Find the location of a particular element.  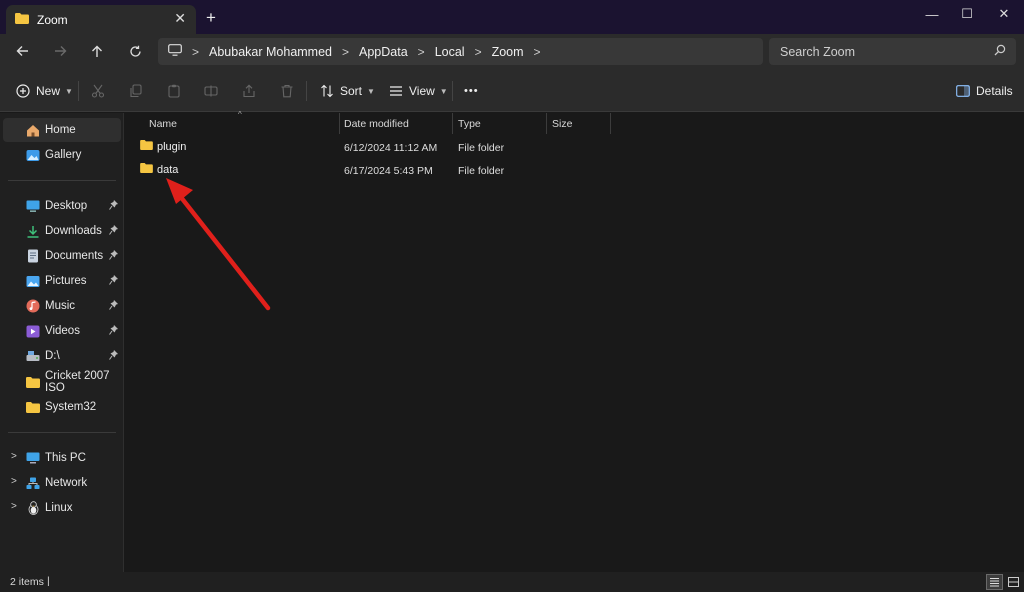

details-button: Details is located at coordinates (984, 91).